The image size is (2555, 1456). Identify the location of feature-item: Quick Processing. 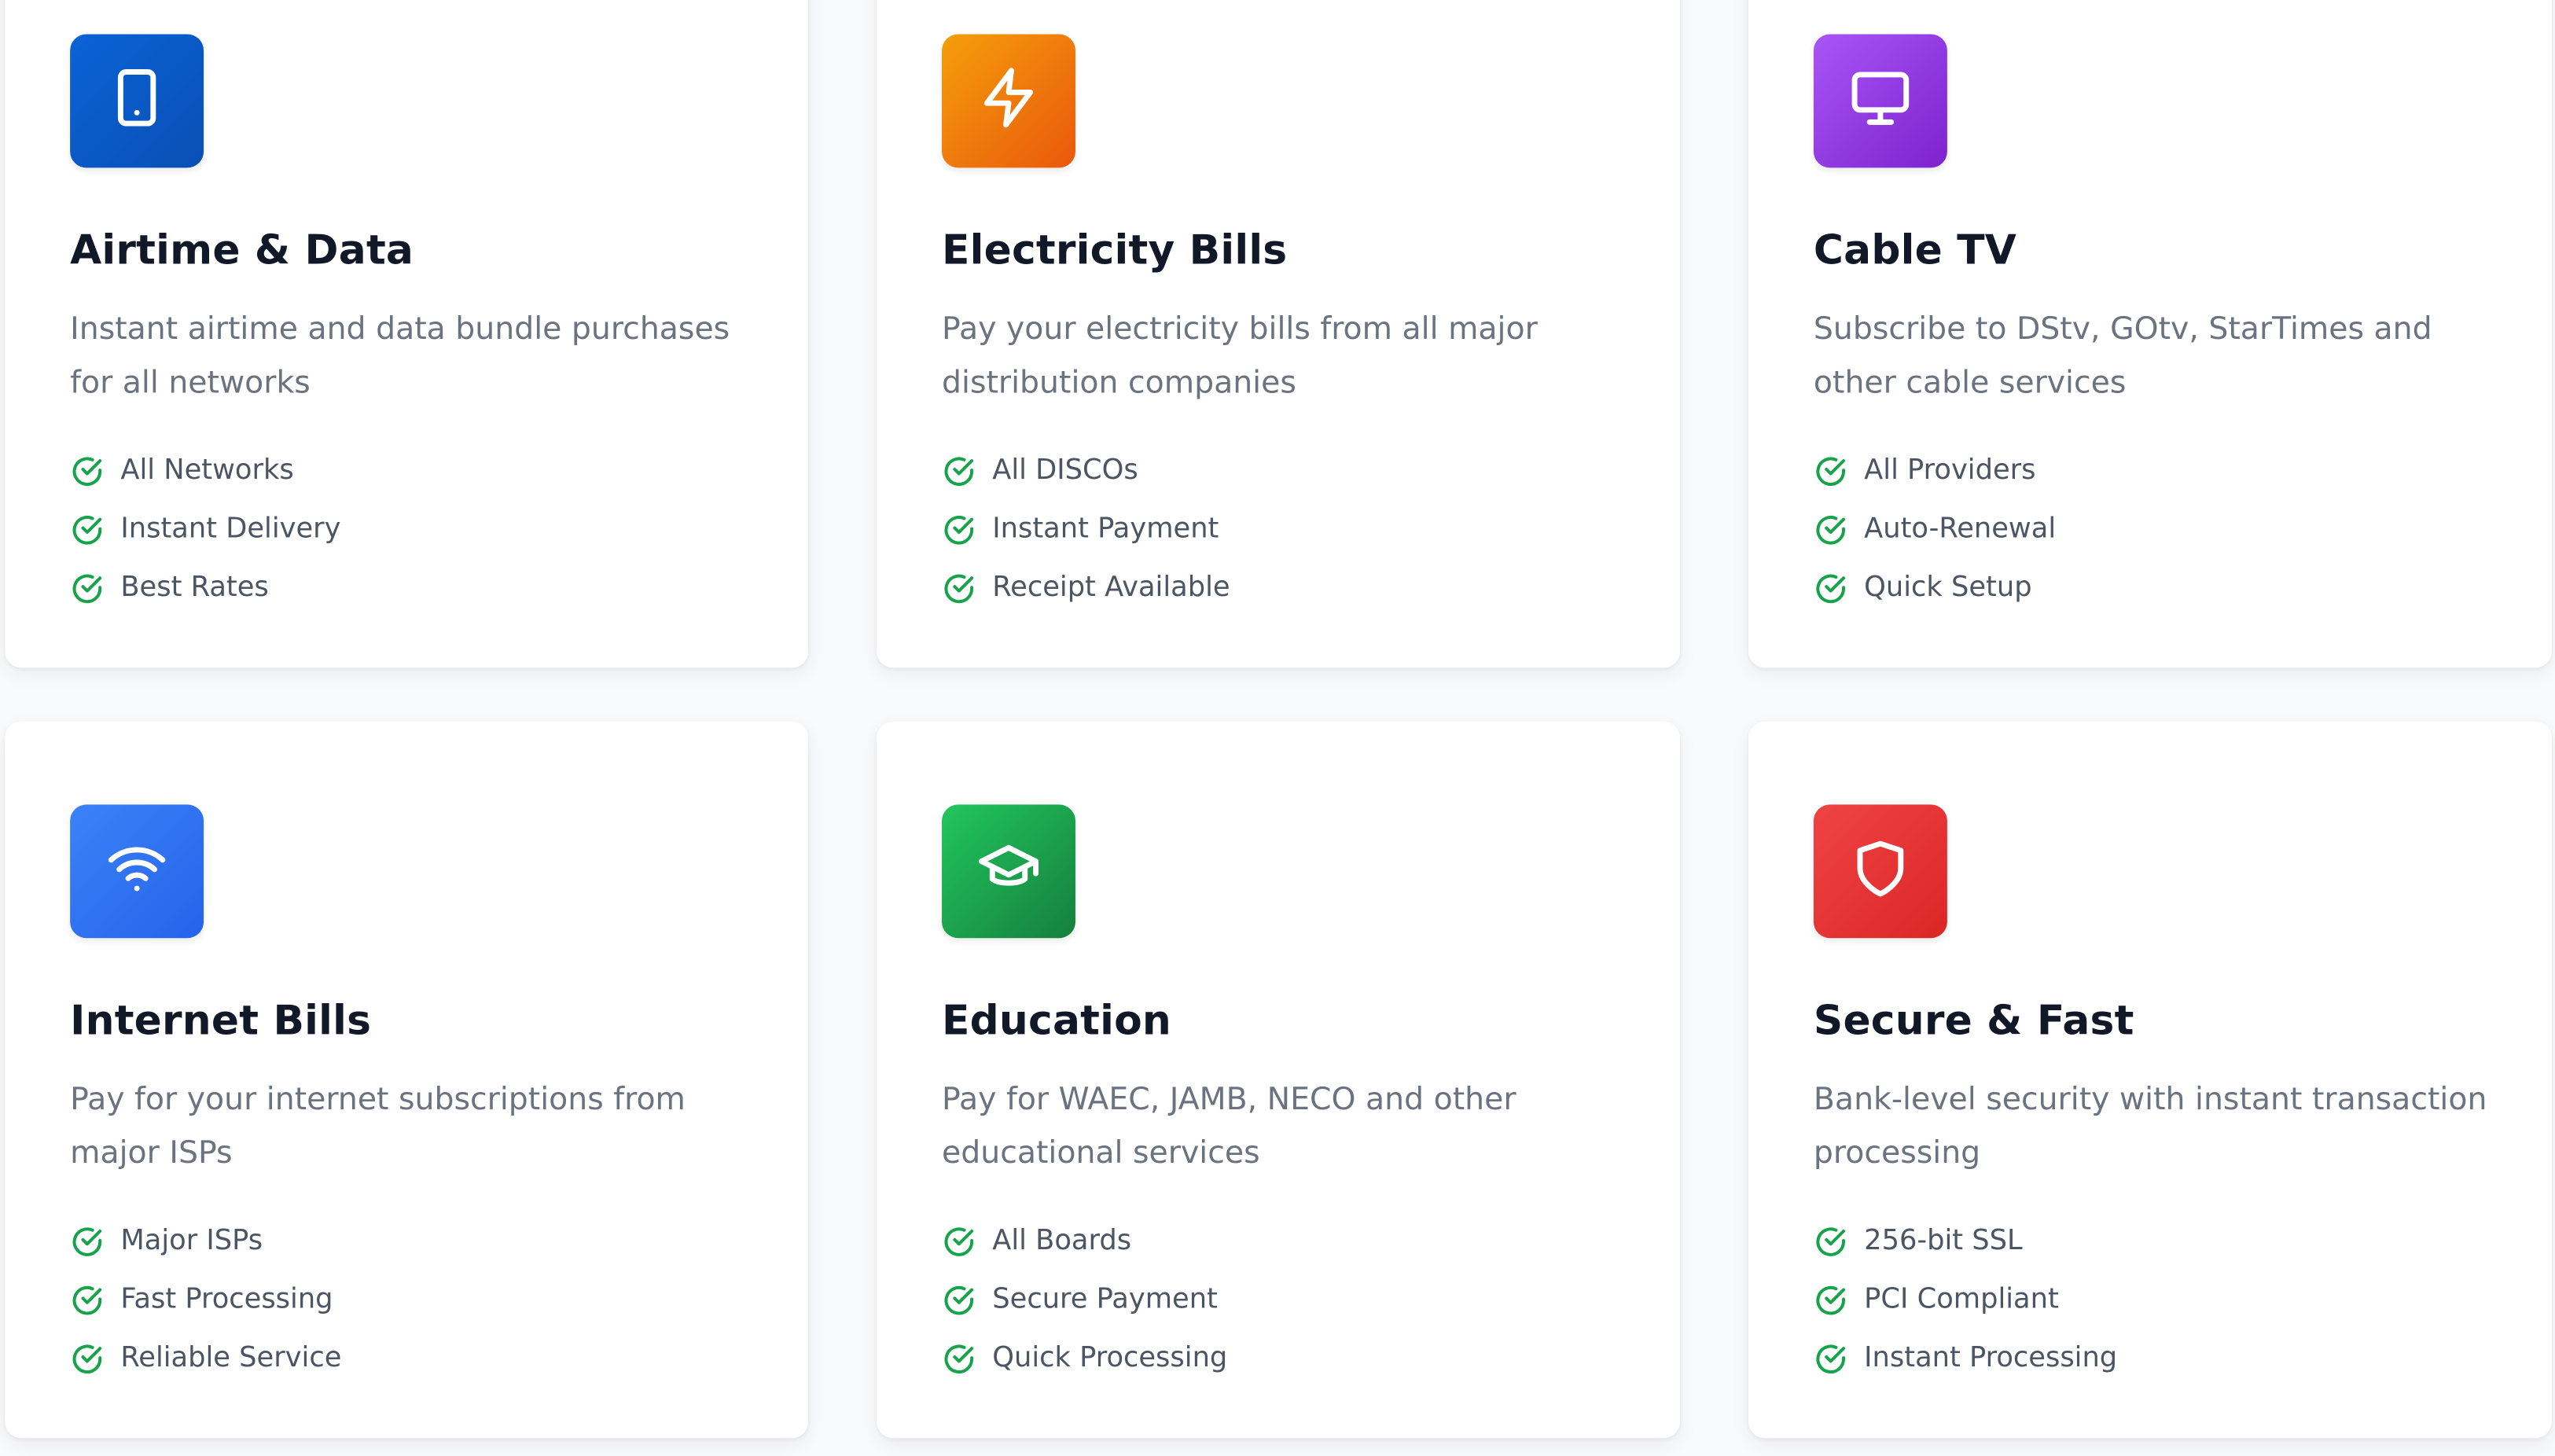
(1279, 1358).